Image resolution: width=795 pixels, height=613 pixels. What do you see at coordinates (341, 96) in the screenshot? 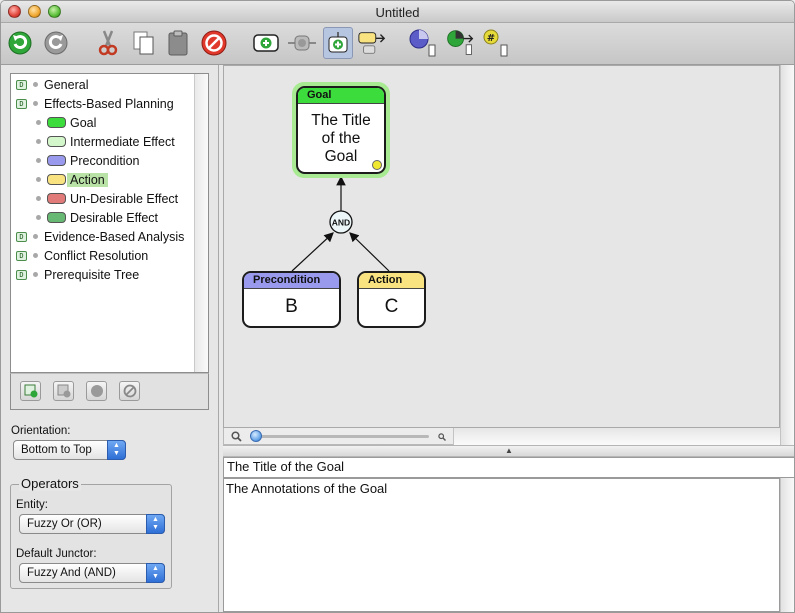
I see `goal-node-type: Goal` at bounding box center [341, 96].